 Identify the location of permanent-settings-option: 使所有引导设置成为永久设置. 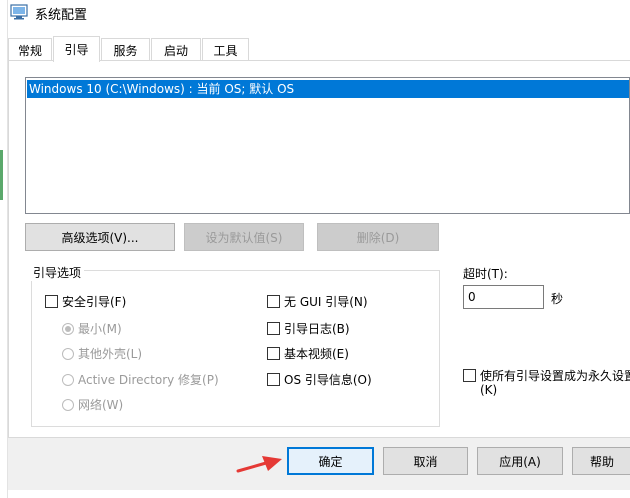
(546, 375).